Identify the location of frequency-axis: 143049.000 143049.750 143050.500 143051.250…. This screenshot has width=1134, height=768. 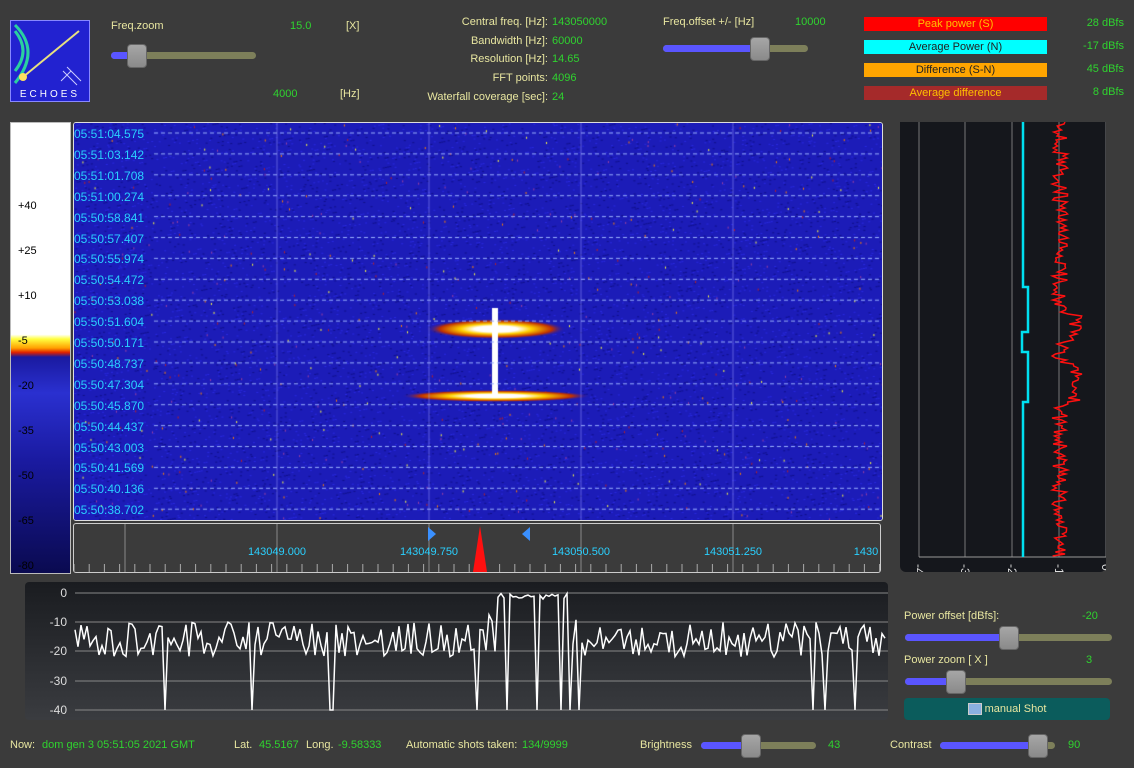
(477, 548).